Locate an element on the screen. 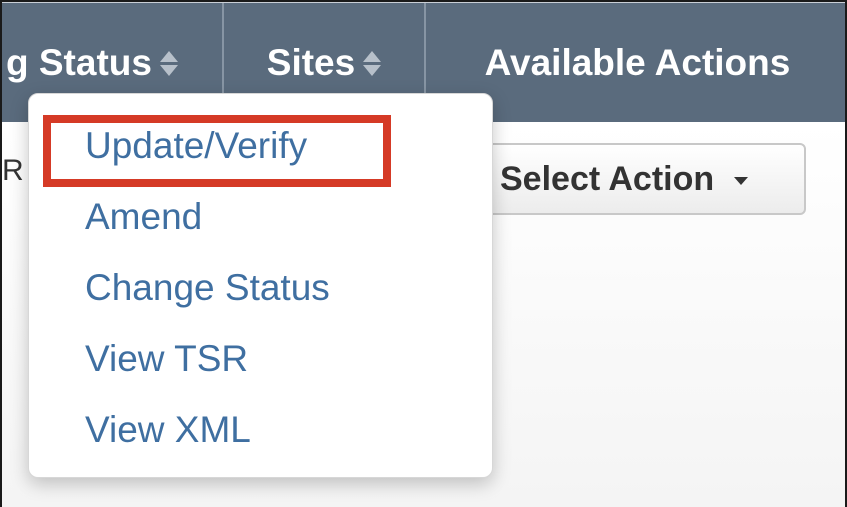  menu-item-amend: Amend is located at coordinates (143, 216).